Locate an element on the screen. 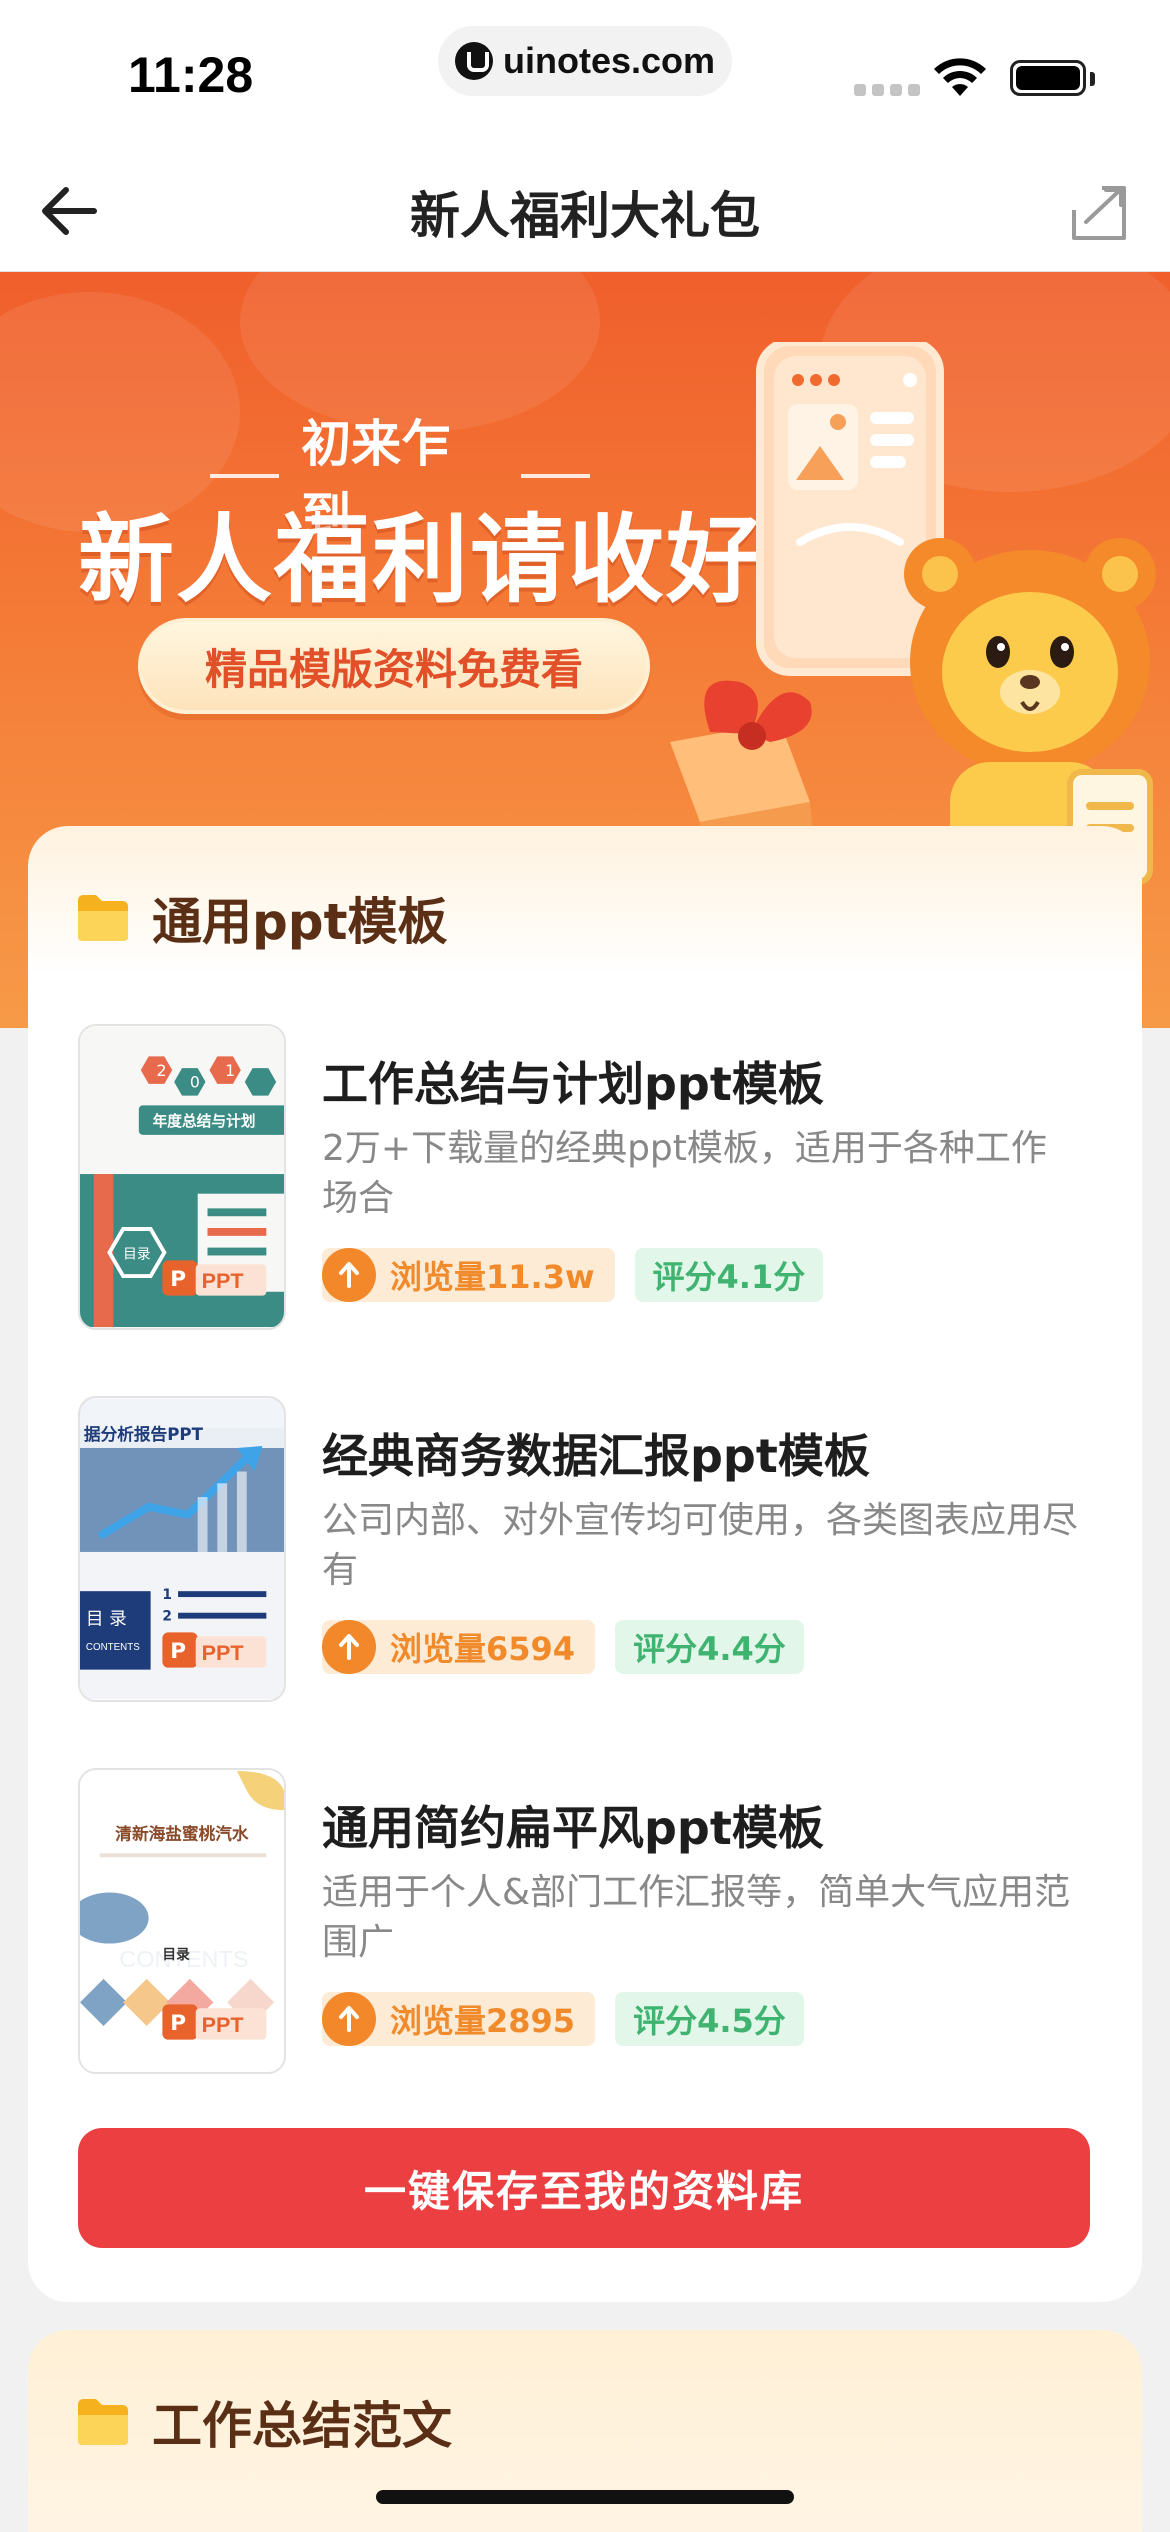  share-icon is located at coordinates (1099, 213).